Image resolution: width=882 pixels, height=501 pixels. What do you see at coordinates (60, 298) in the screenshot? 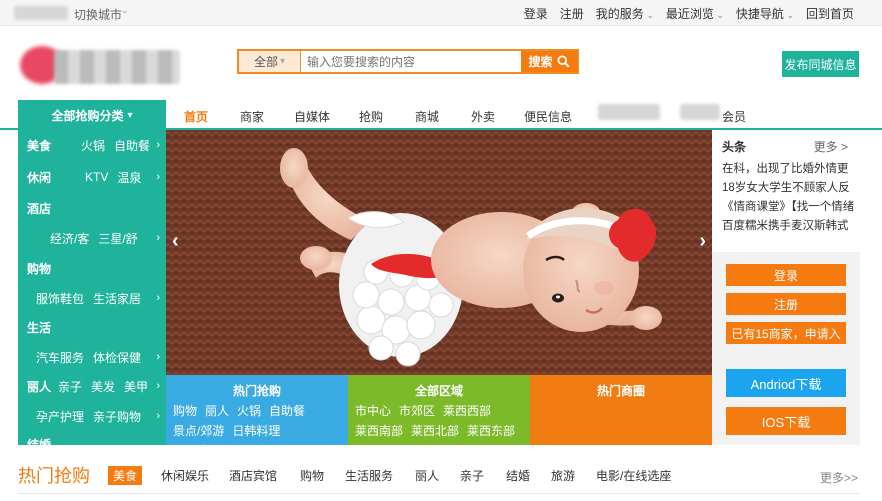
I see `menu-sub-apparel: 服饰鞋包` at bounding box center [60, 298].